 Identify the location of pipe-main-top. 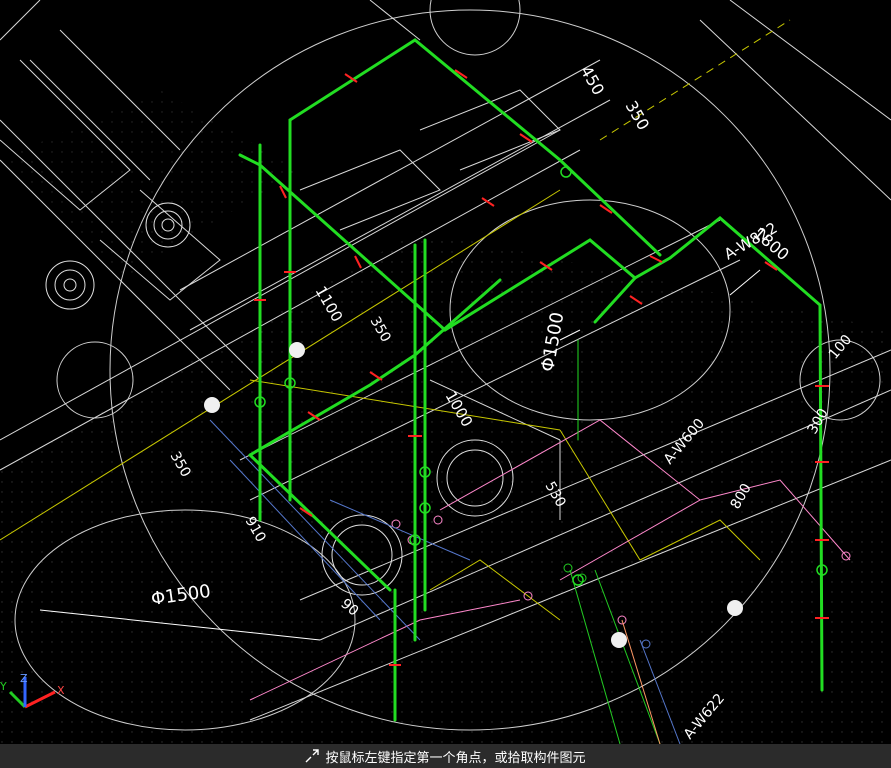
(475, 147).